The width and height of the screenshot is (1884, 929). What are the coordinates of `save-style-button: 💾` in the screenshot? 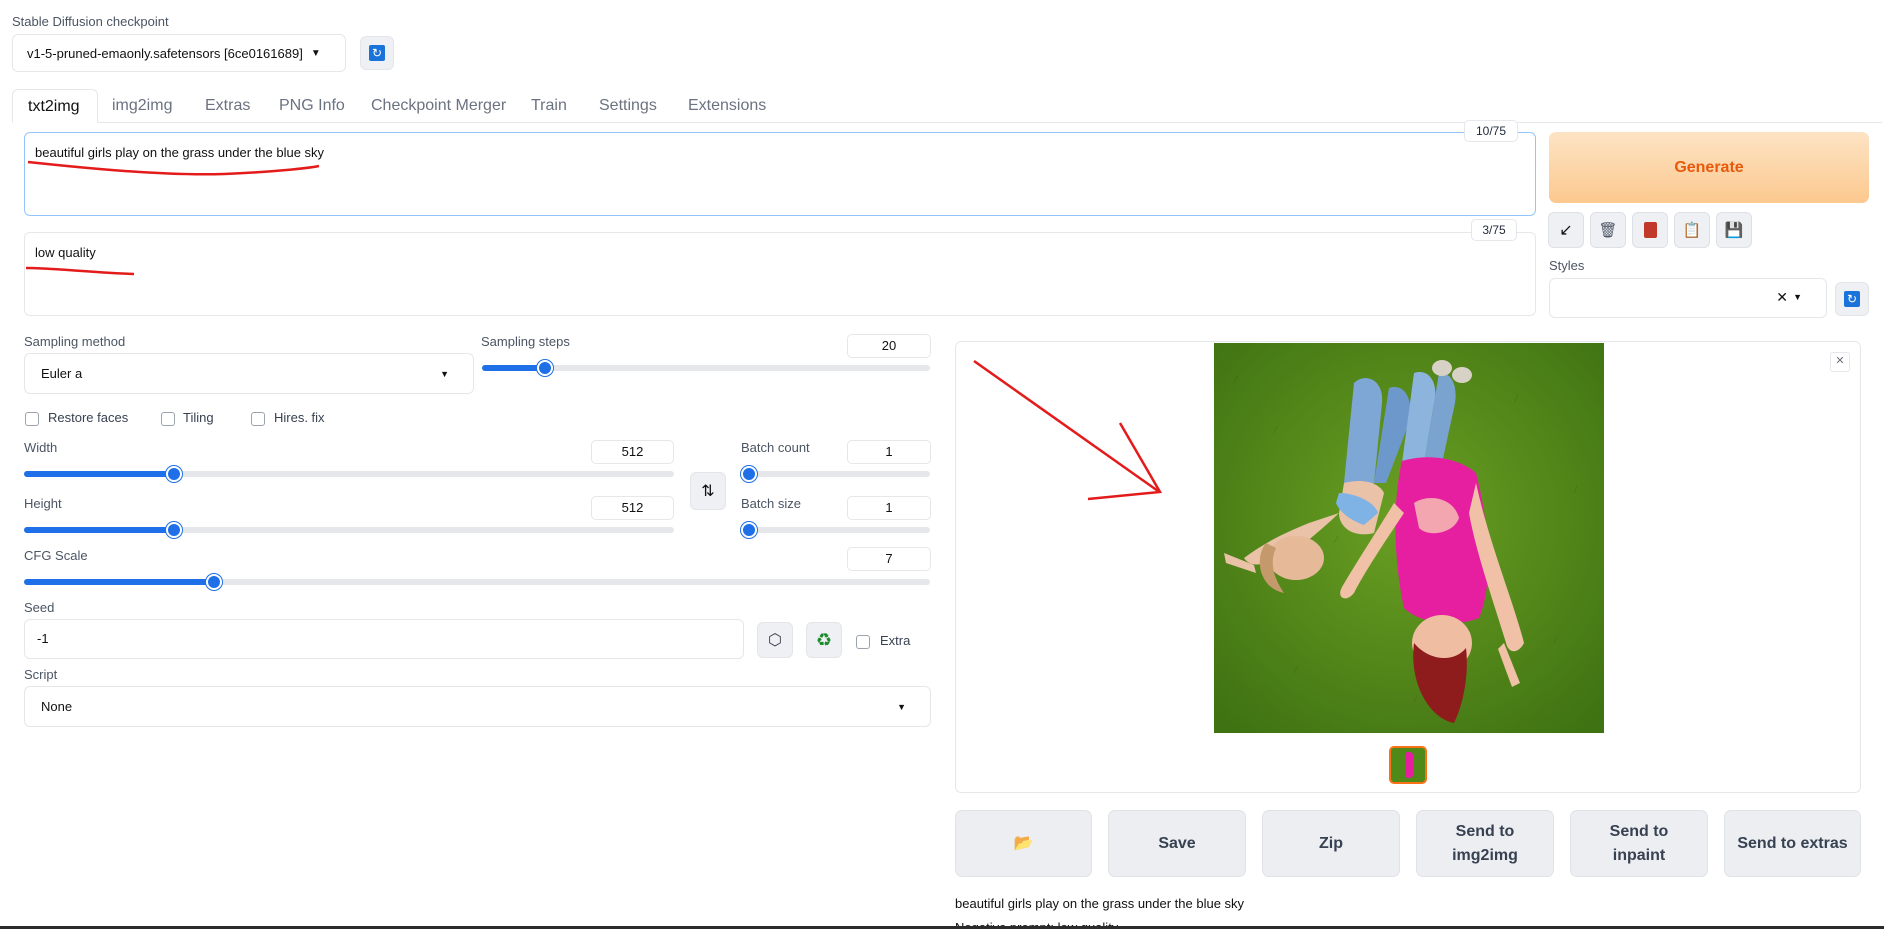 It's located at (1734, 230).